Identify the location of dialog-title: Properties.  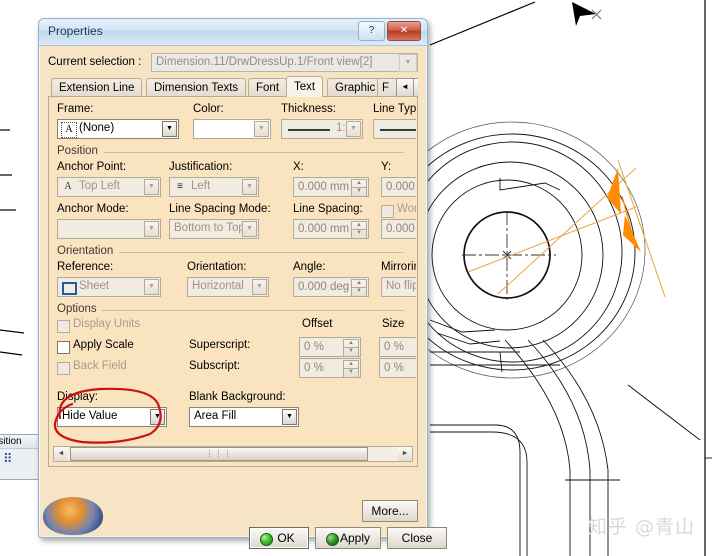
(75, 31).